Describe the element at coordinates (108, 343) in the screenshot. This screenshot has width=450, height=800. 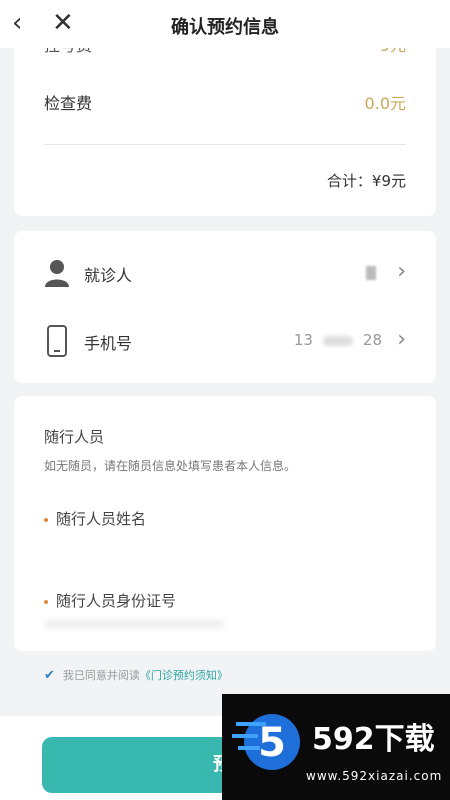
I see `phone-label: 手机号` at that location.